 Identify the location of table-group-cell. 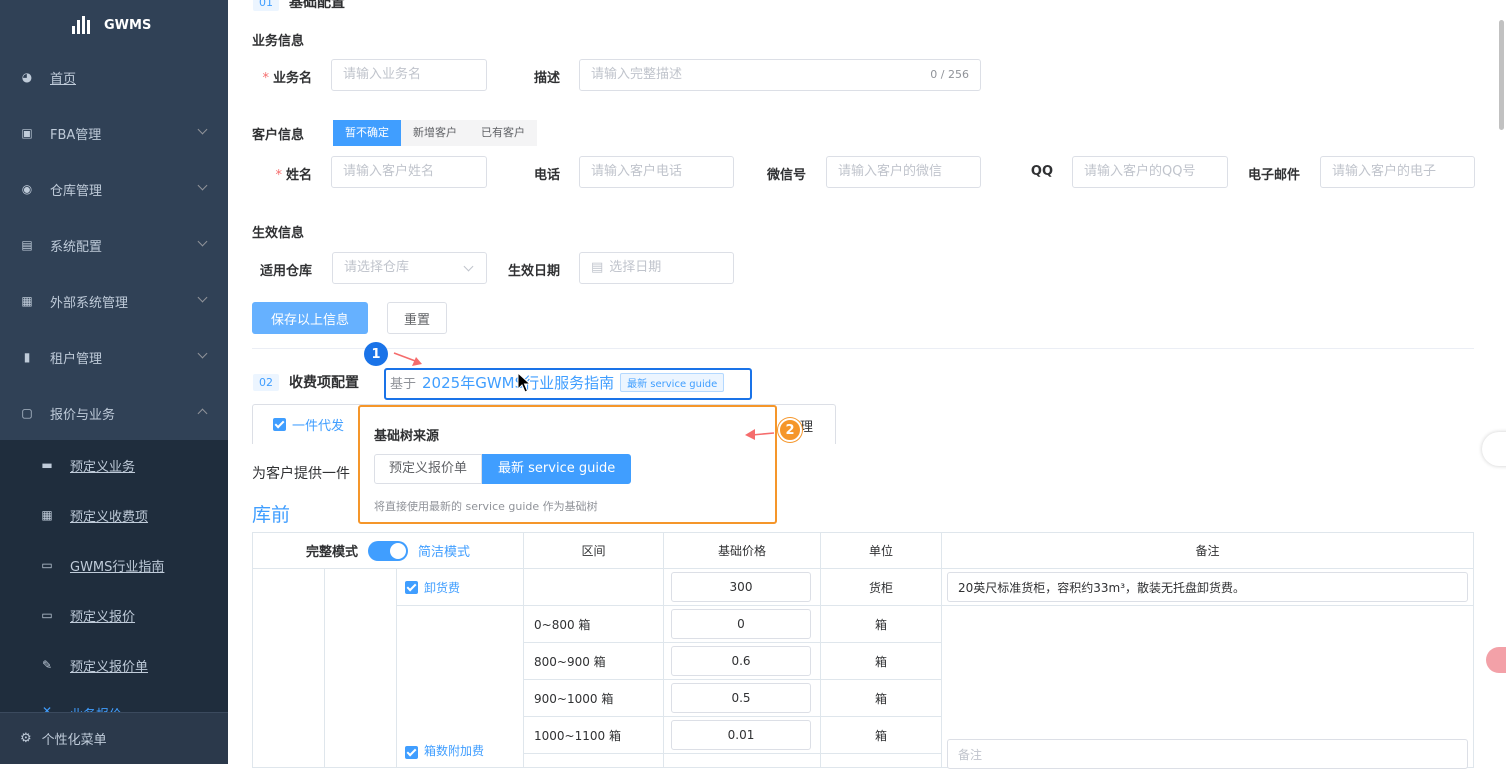
(288, 668).